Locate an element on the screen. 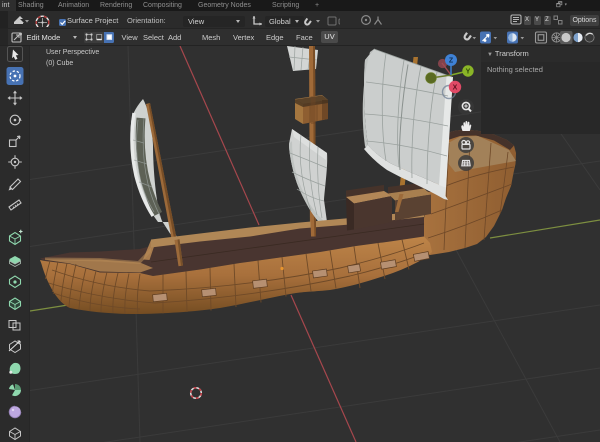 Image resolution: width=600 pixels, height=442 pixels. svg-text: Y is located at coordinates (468, 72).